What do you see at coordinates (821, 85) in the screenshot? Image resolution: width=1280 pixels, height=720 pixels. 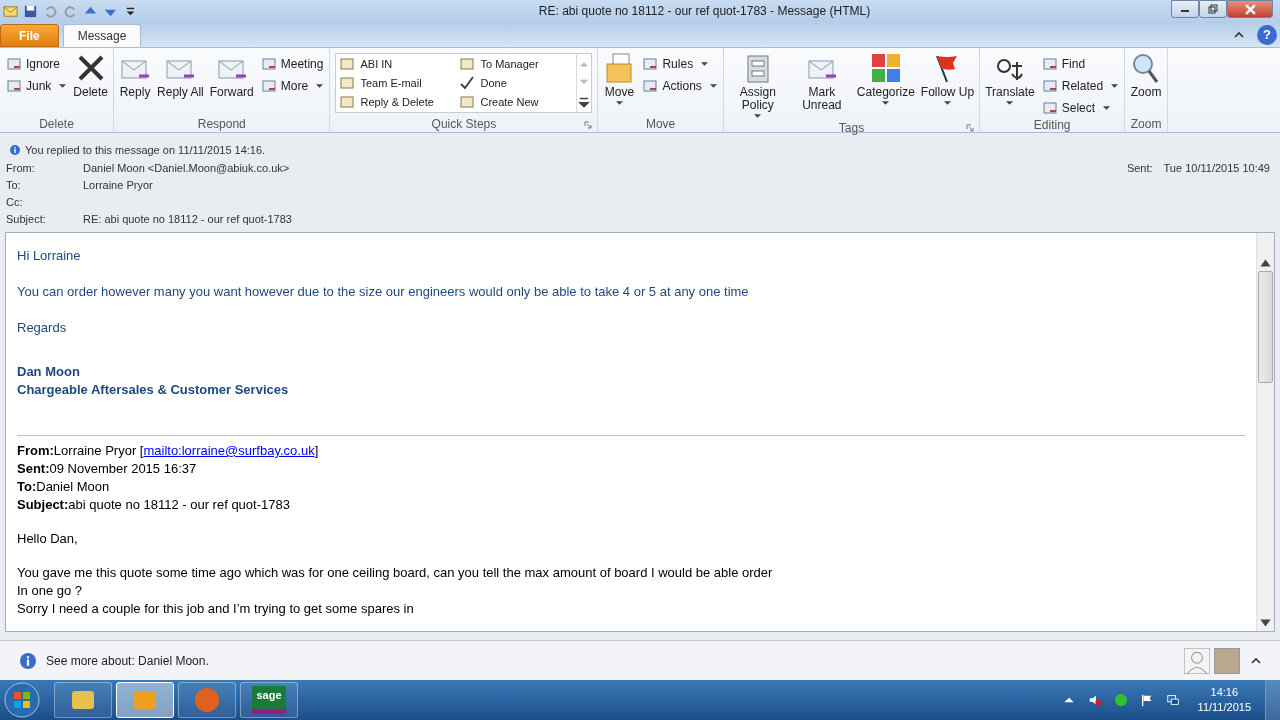 I see `ribbon-button: Mark Unread` at bounding box center [821, 85].